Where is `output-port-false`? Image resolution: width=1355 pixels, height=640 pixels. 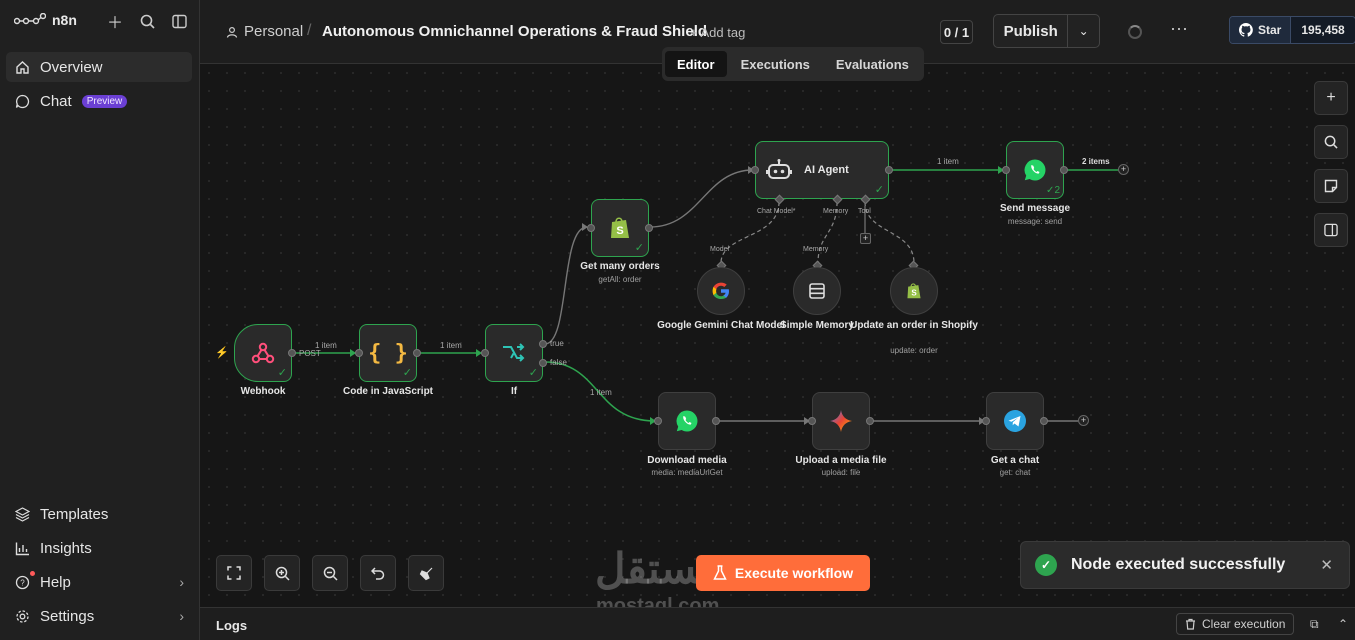
output-port-false is located at coordinates (543, 363).